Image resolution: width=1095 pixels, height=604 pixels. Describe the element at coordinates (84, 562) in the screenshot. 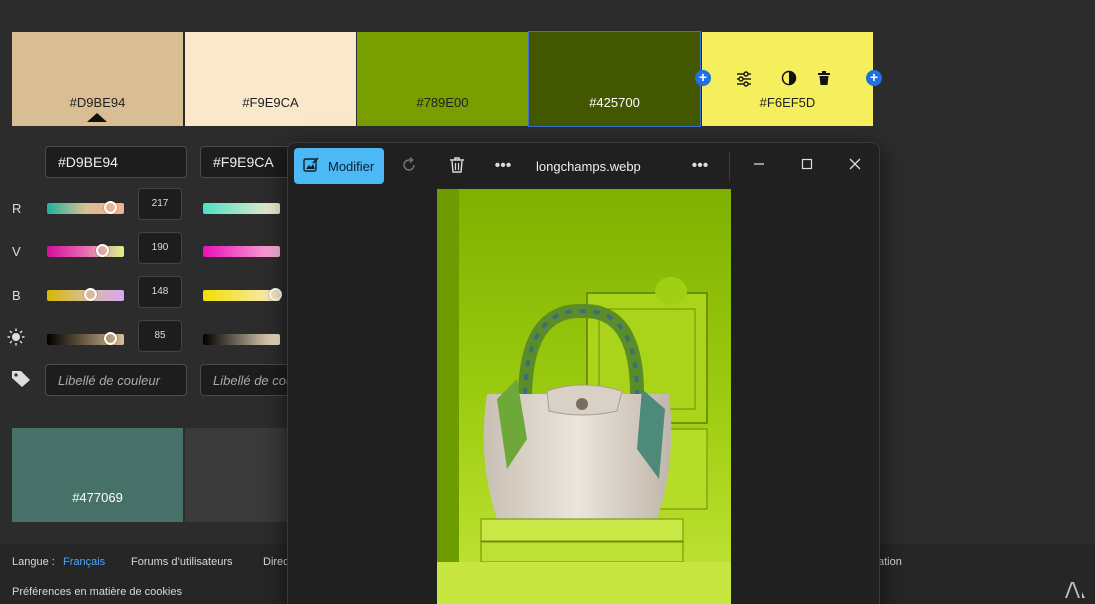

I see `language-link: Français` at that location.